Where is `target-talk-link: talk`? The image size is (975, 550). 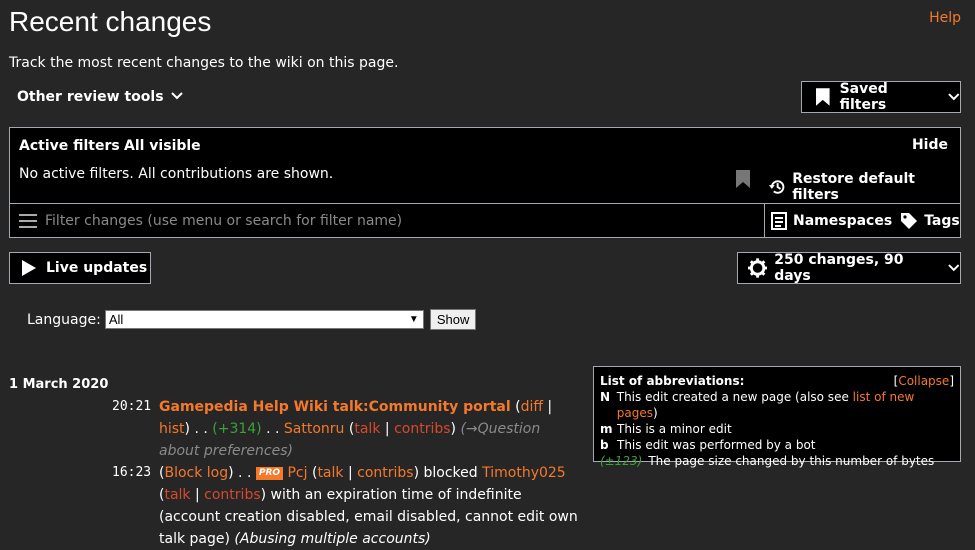
target-talk-link: talk is located at coordinates (177, 495).